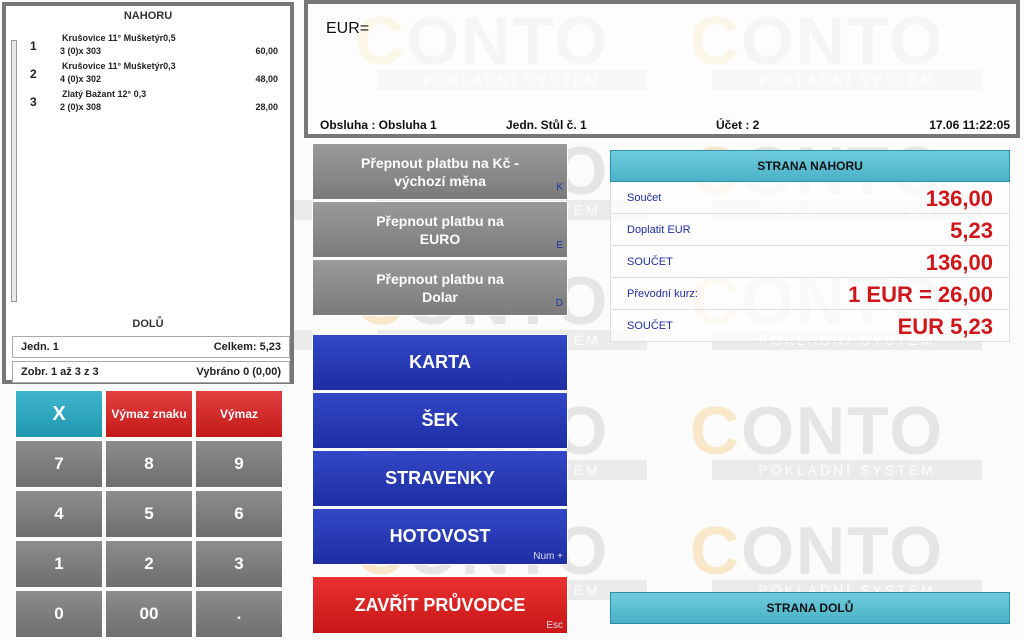  I want to click on unit-label: Jedn. 1, so click(40, 347).